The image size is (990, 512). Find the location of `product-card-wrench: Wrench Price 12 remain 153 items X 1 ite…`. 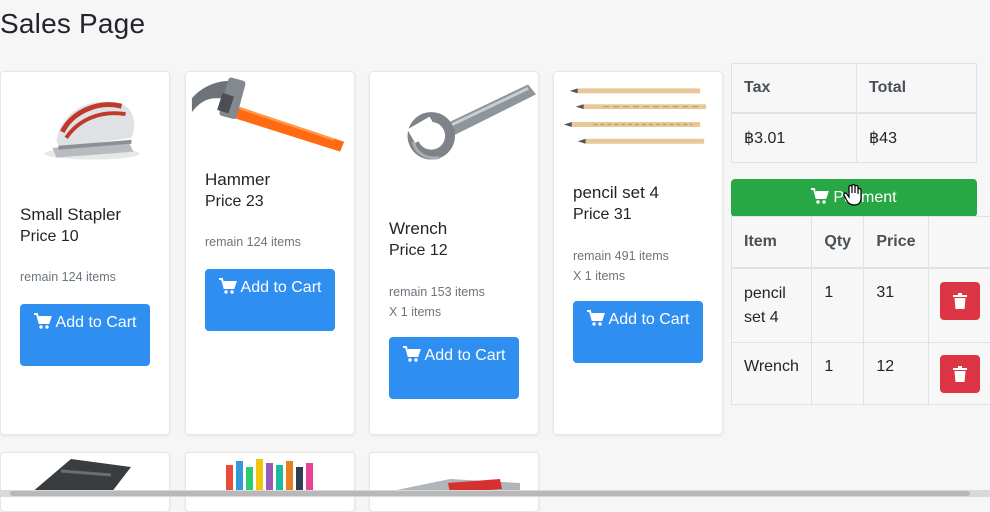

product-card-wrench: Wrench Price 12 remain 153 items X 1 ite… is located at coordinates (454, 253).